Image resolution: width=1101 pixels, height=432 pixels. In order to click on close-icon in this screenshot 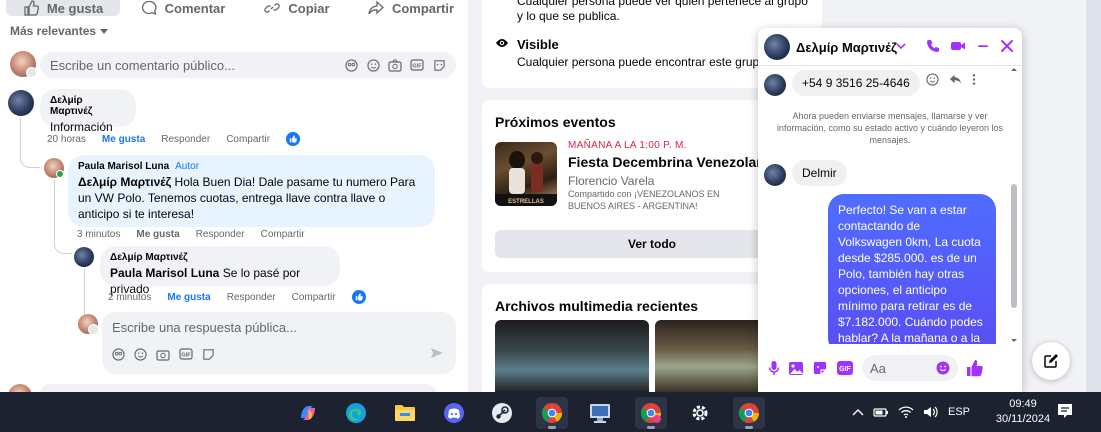, I will do `click(1007, 46)`.